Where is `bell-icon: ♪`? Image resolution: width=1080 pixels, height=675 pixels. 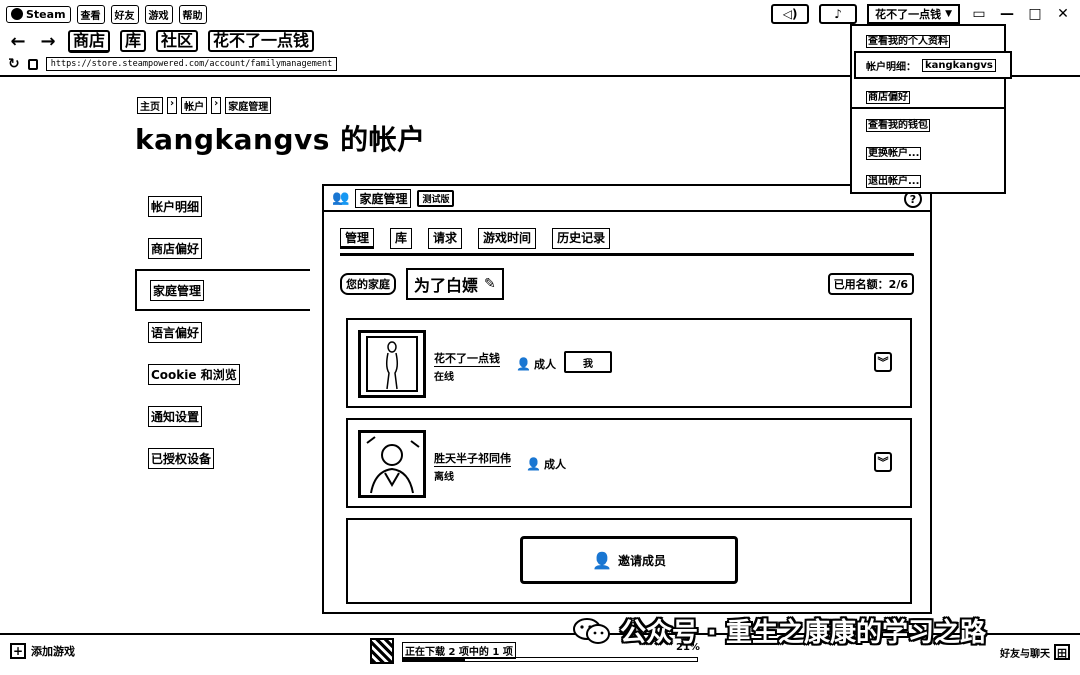
bell-icon: ♪ is located at coordinates (838, 14).